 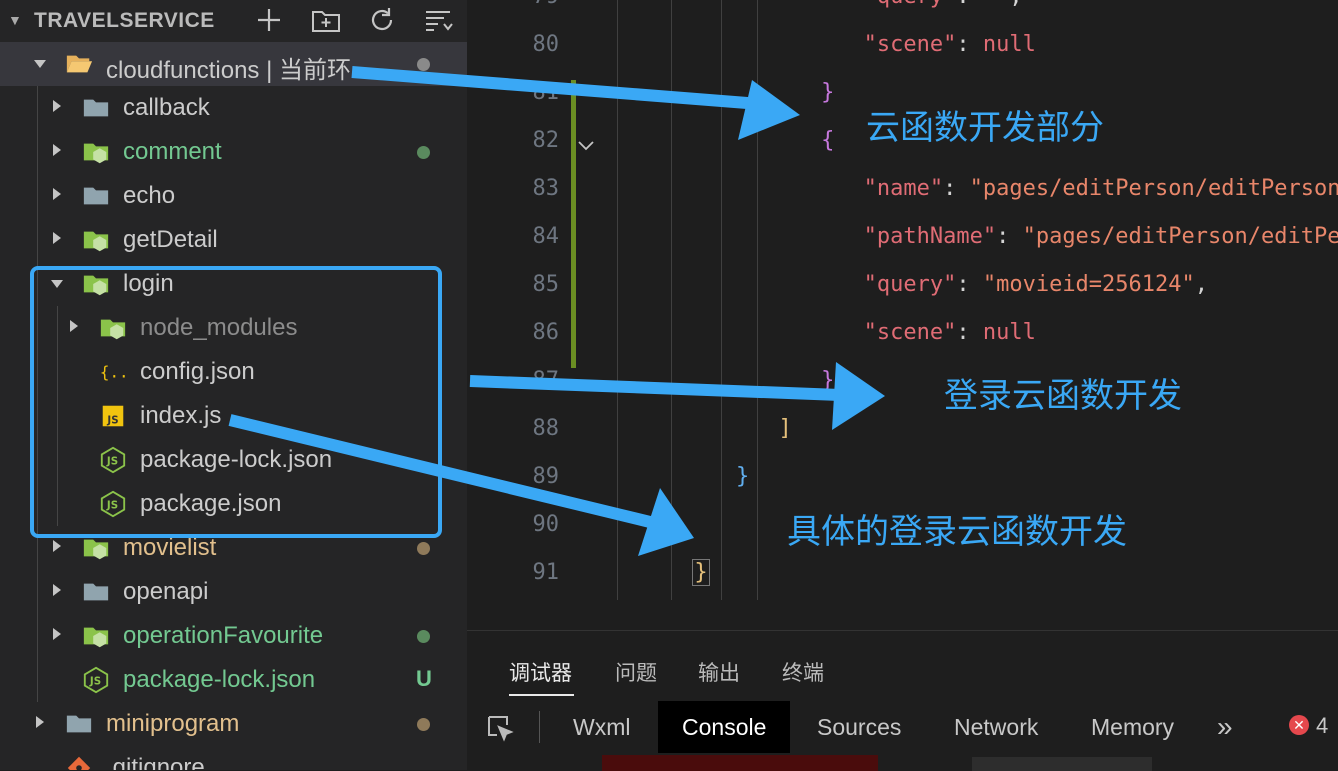 What do you see at coordinates (233, 152) in the screenshot?
I see `tree-item: comment` at bounding box center [233, 152].